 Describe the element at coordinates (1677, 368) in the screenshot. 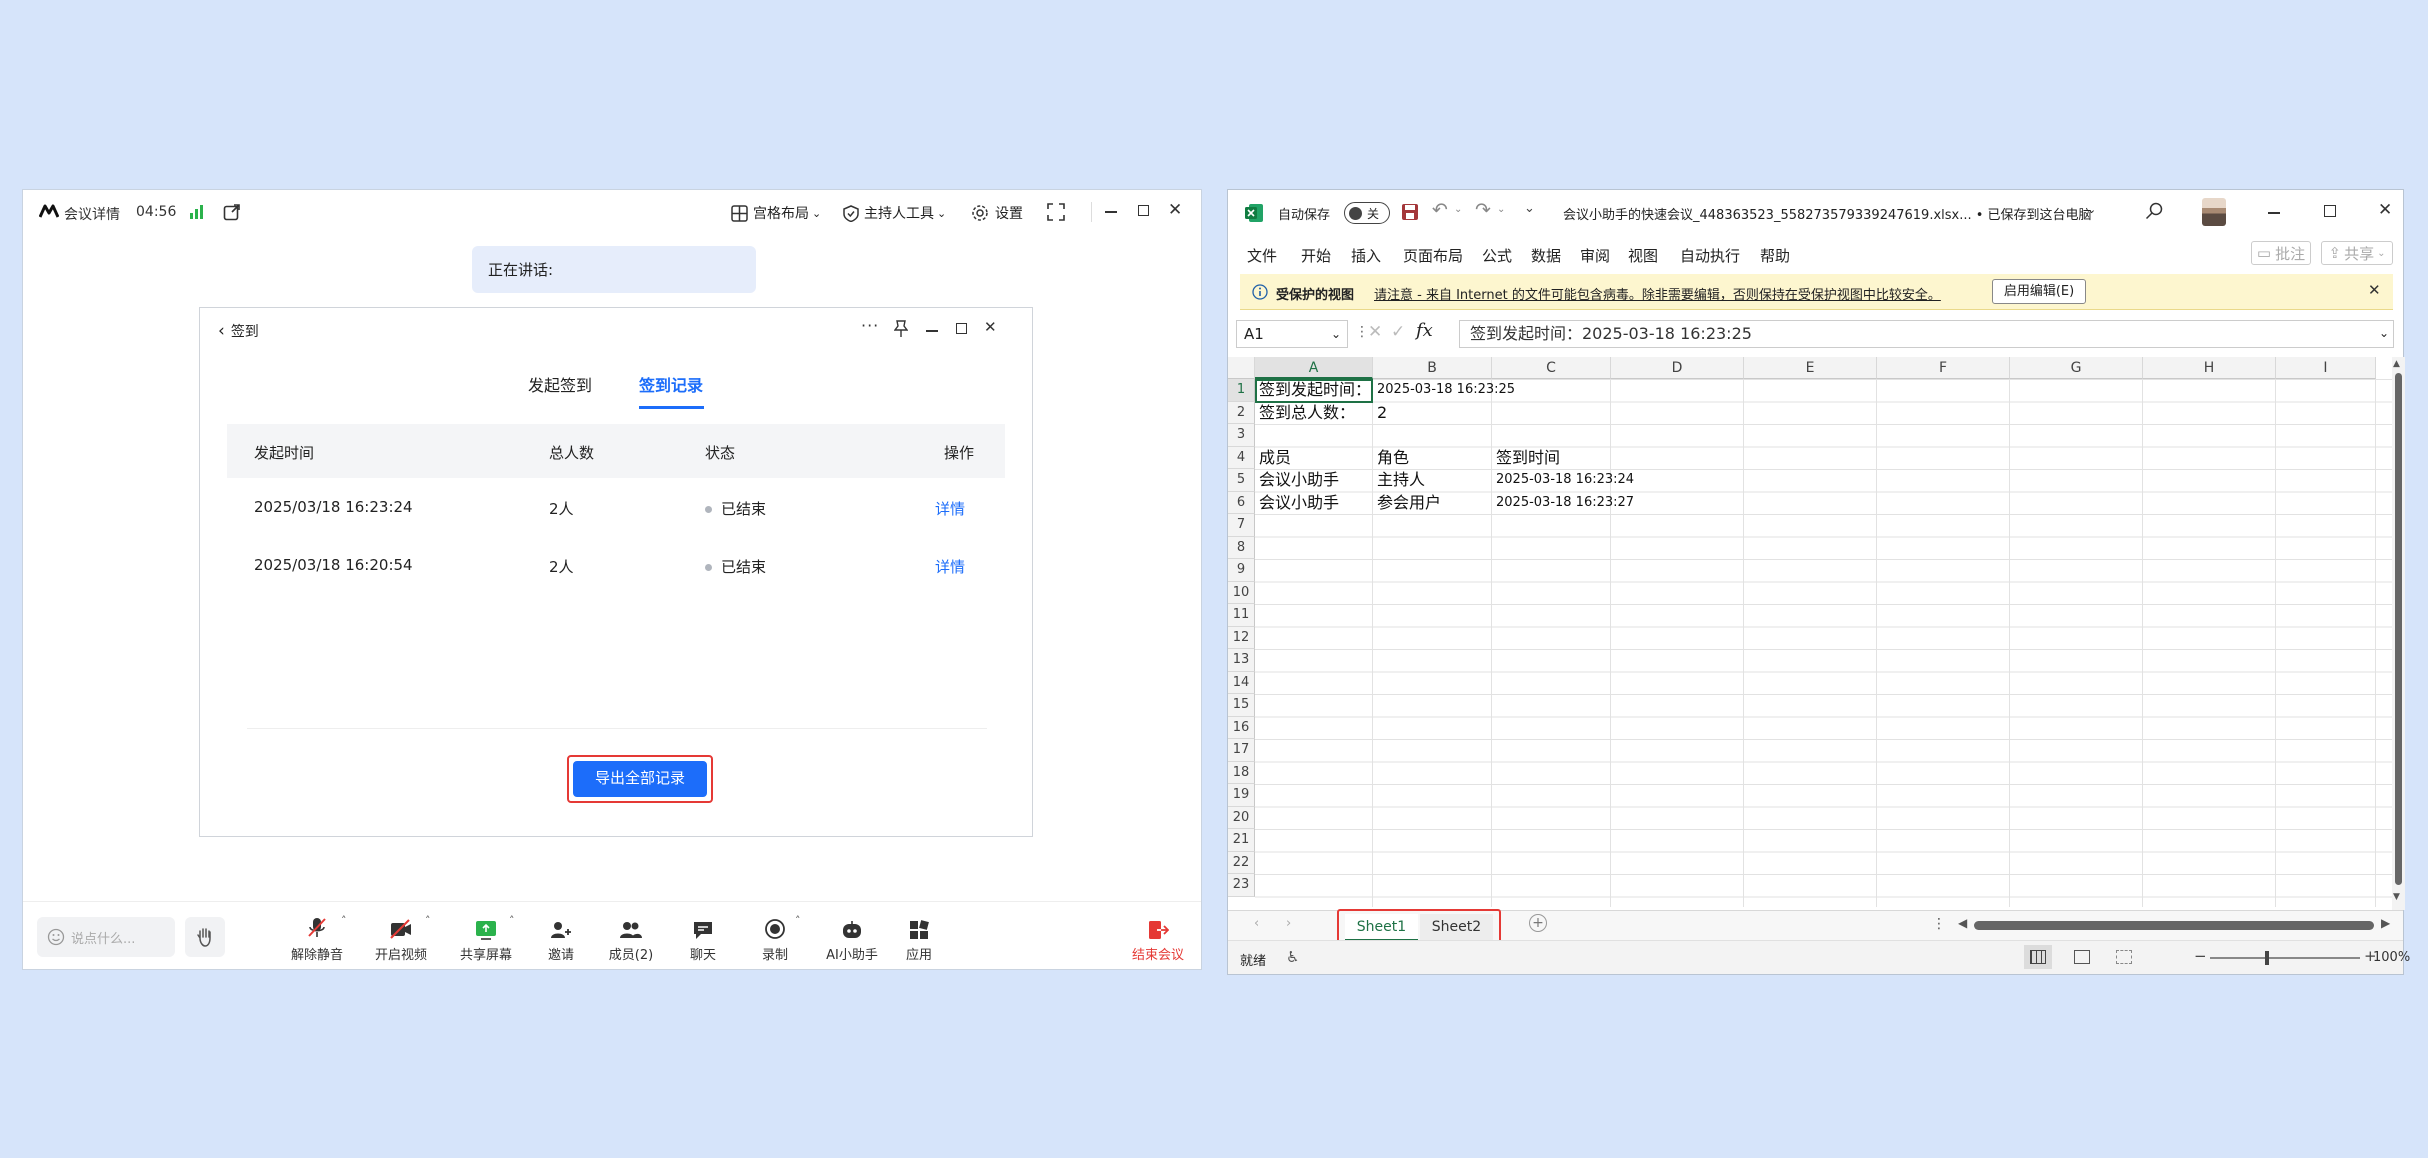

I see `column-header-d: D` at that location.